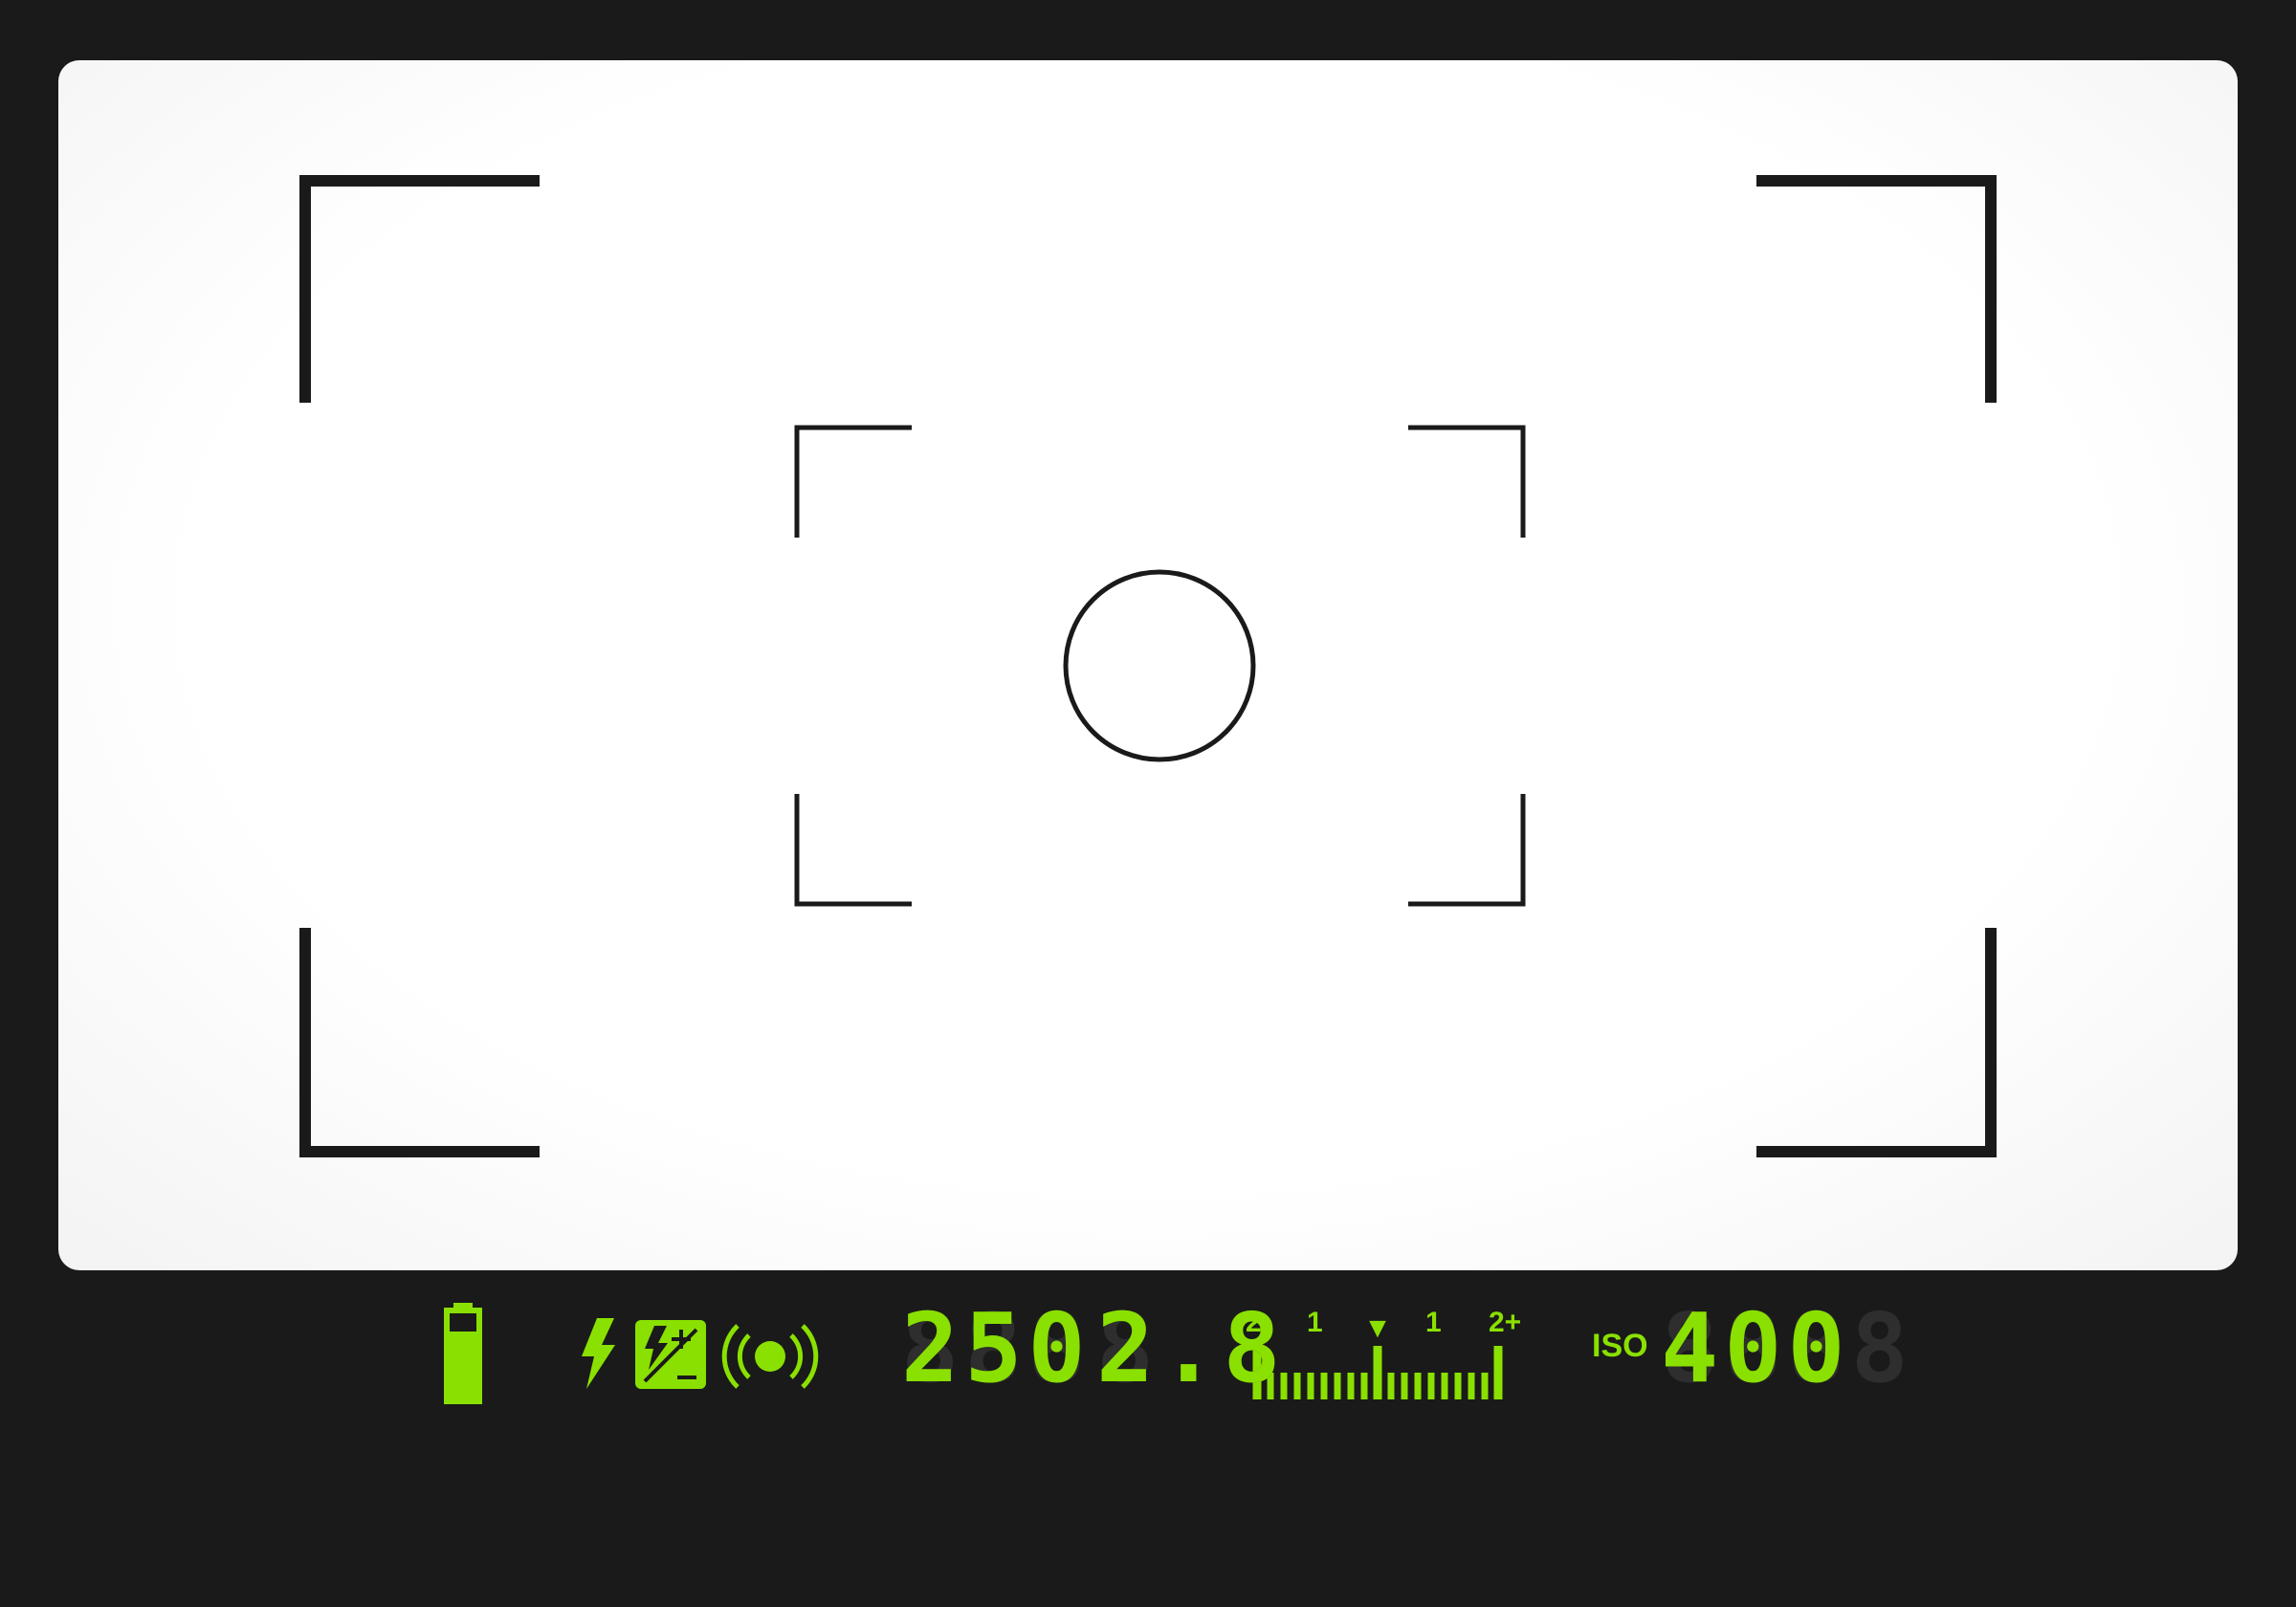 The image size is (2296, 1607). Describe the element at coordinates (1433, 1322) in the screenshot. I see `exposure-label-plus-1: 1` at that location.